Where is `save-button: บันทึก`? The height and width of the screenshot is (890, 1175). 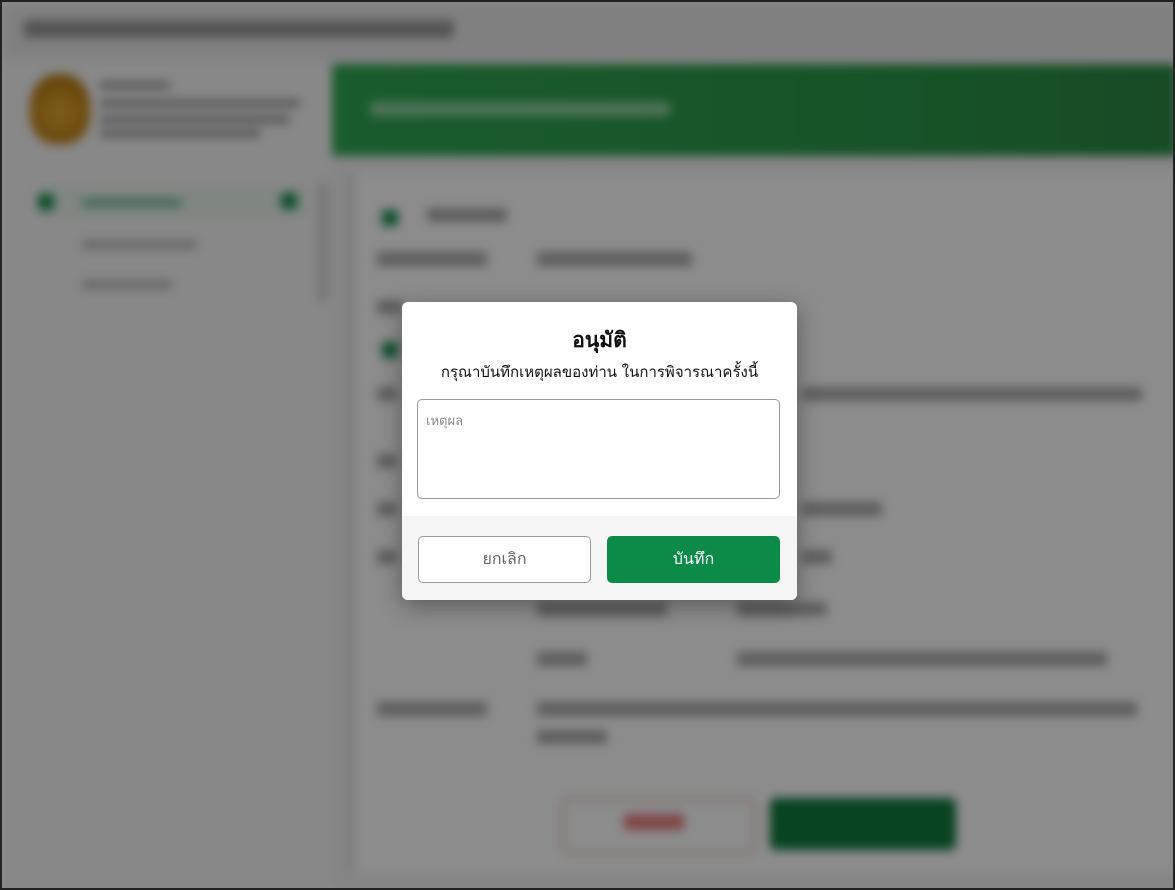 save-button: บันทึก is located at coordinates (693, 559).